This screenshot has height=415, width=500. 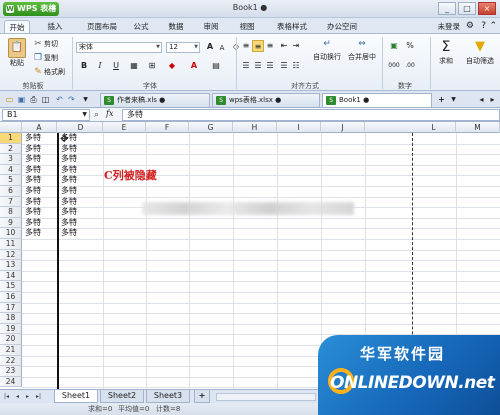 I want to click on row-header: 13, so click(x=11, y=265).